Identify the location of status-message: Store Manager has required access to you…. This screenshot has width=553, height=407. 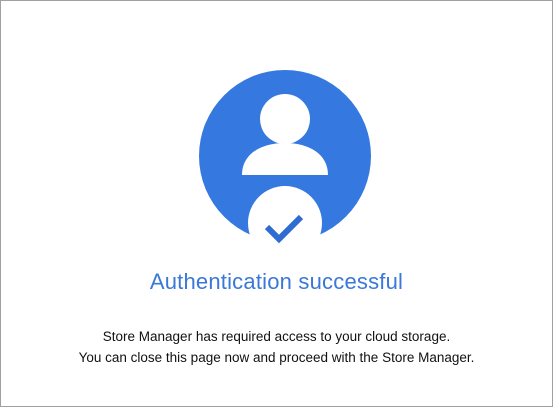
(276, 347).